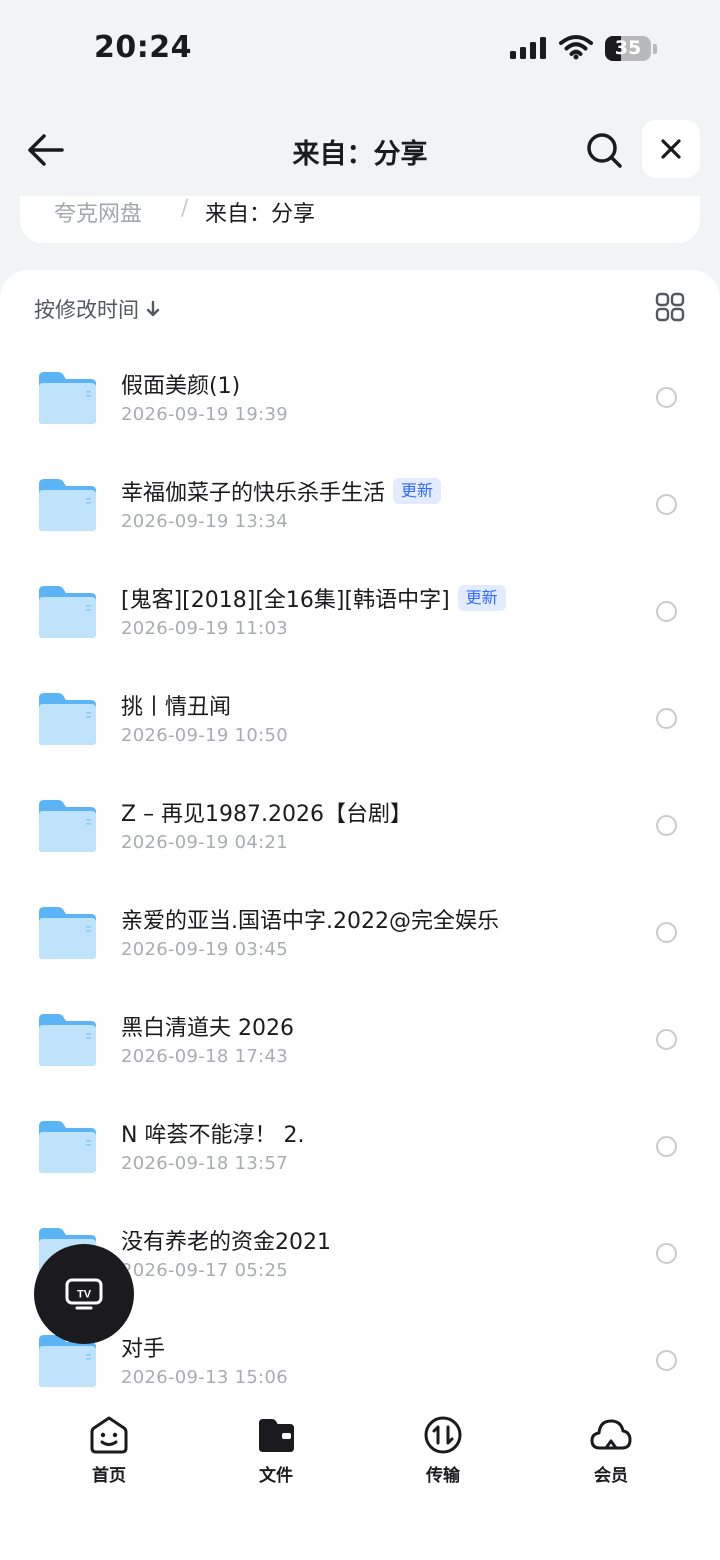 This screenshot has width=720, height=1560. Describe the element at coordinates (98, 212) in the screenshot. I see `breadcrumb-root: 夸克网盘` at that location.